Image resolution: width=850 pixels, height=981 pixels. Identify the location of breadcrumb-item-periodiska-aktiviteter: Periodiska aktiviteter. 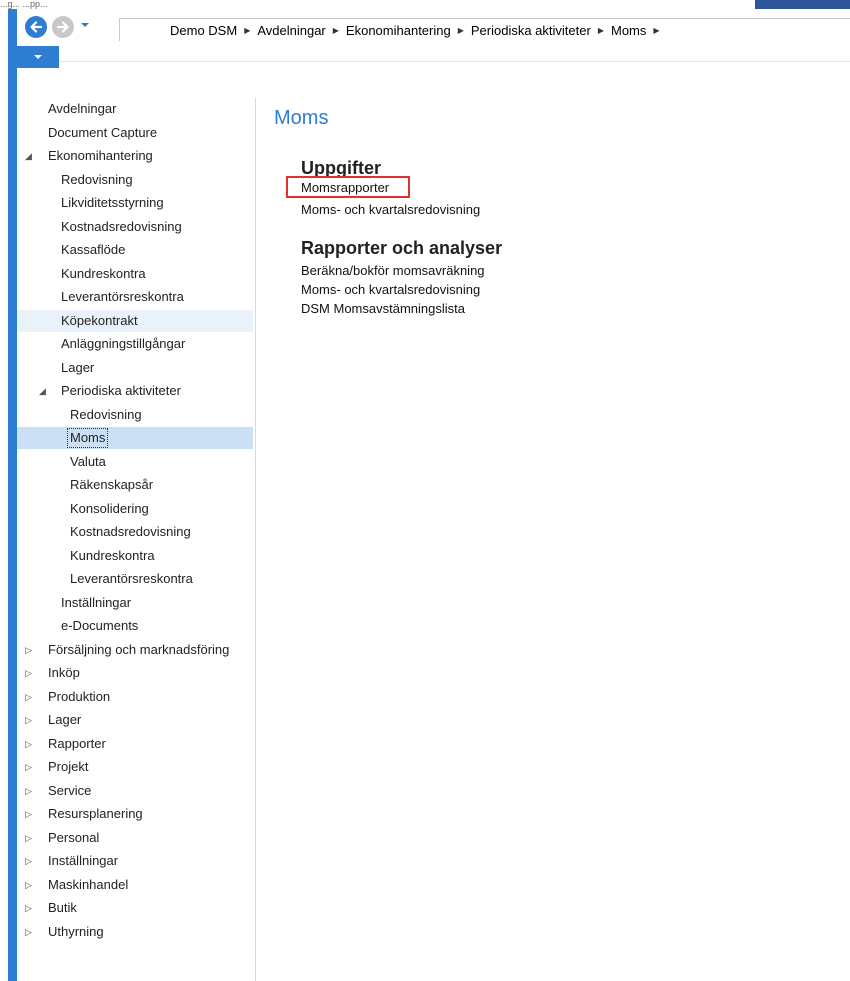
(531, 30).